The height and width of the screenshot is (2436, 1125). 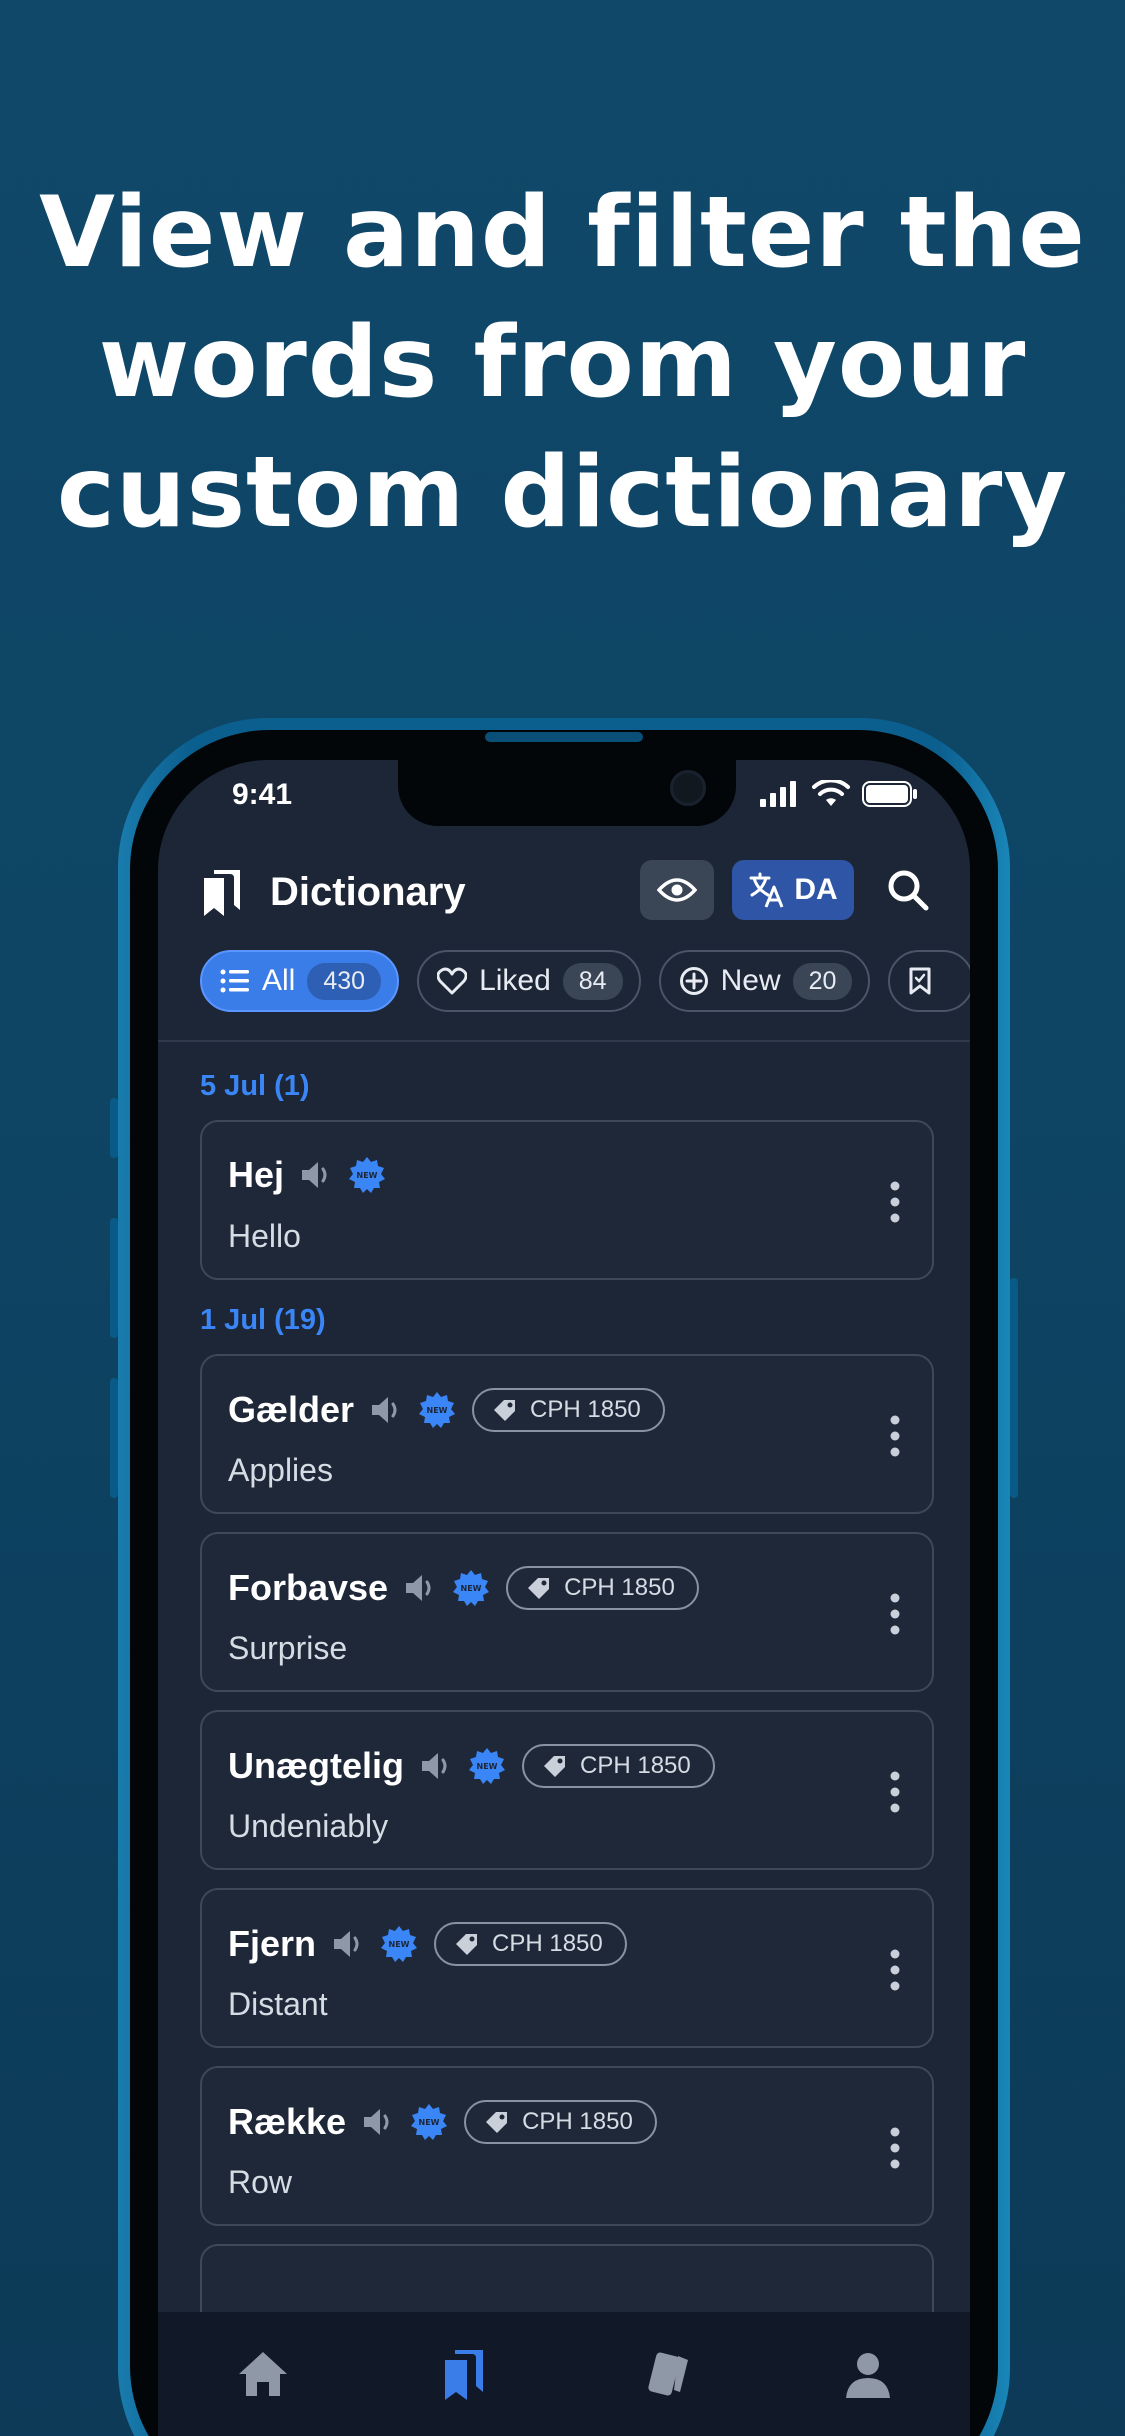 What do you see at coordinates (592, 981) in the screenshot?
I see `filter-count: 84` at bounding box center [592, 981].